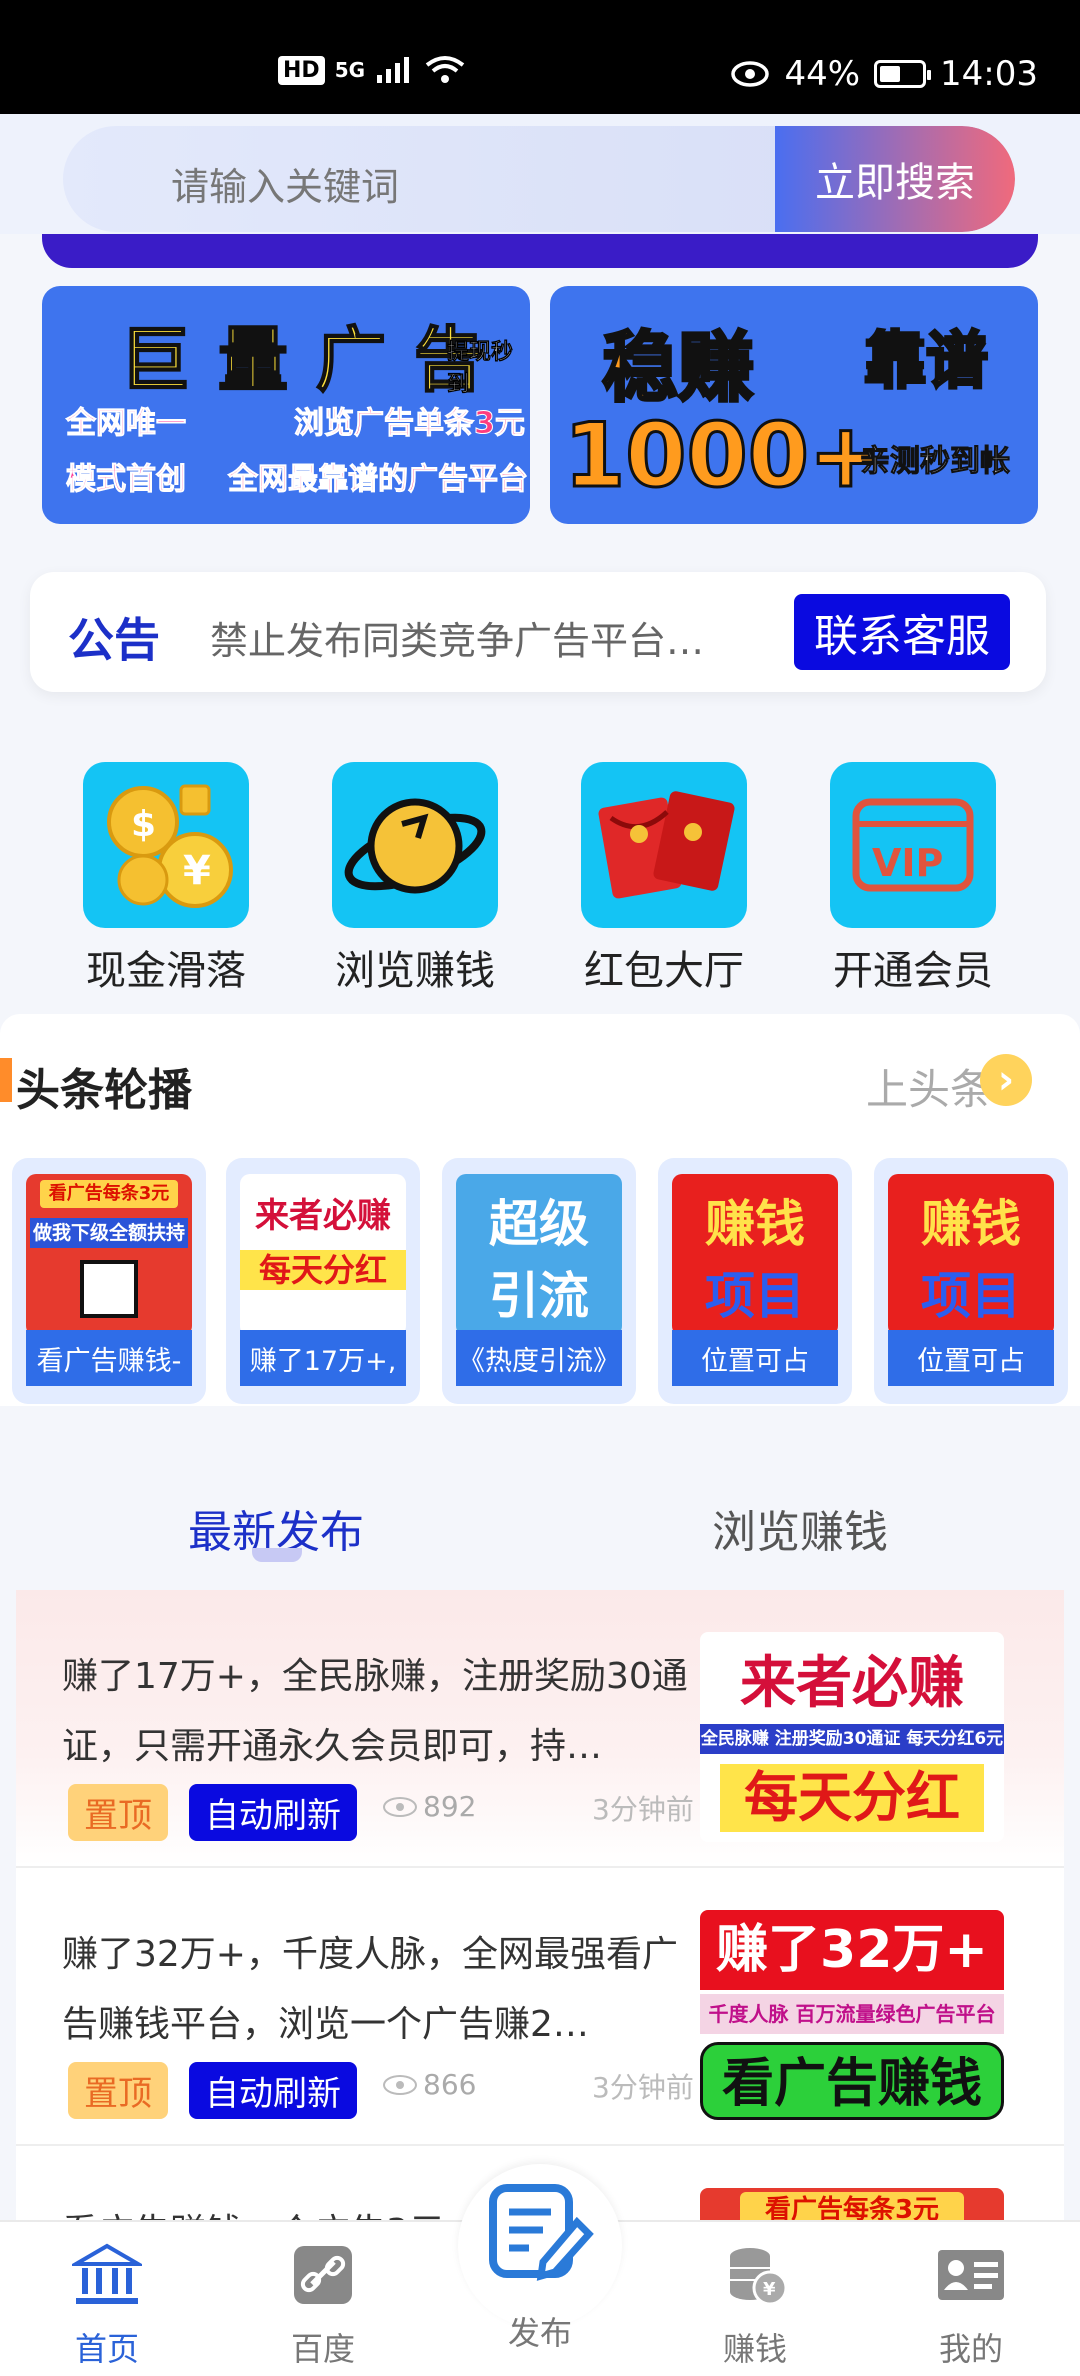  What do you see at coordinates (323, 2275) in the screenshot?
I see `link-icon` at bounding box center [323, 2275].